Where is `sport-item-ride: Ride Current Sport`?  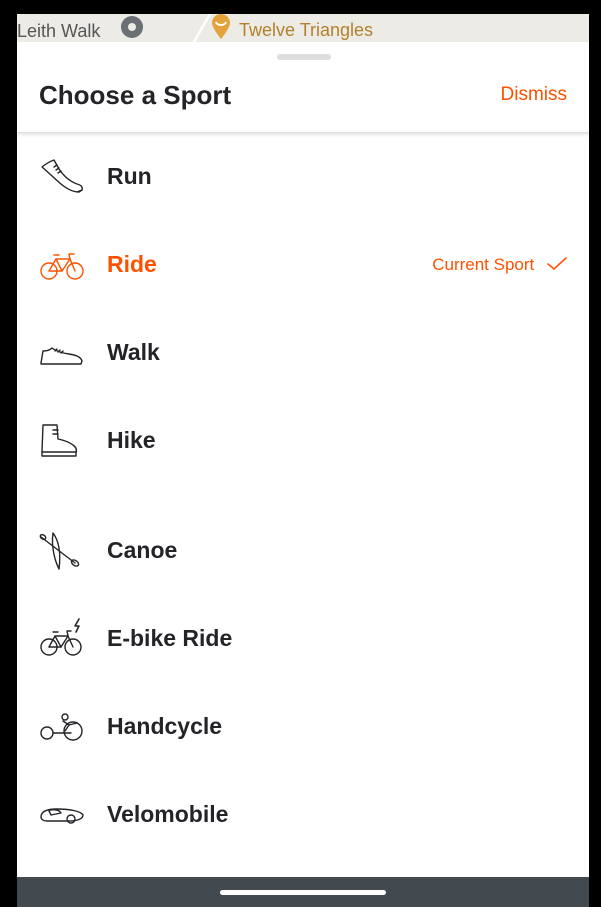
sport-item-ride: Ride Current Sport is located at coordinates (303, 265).